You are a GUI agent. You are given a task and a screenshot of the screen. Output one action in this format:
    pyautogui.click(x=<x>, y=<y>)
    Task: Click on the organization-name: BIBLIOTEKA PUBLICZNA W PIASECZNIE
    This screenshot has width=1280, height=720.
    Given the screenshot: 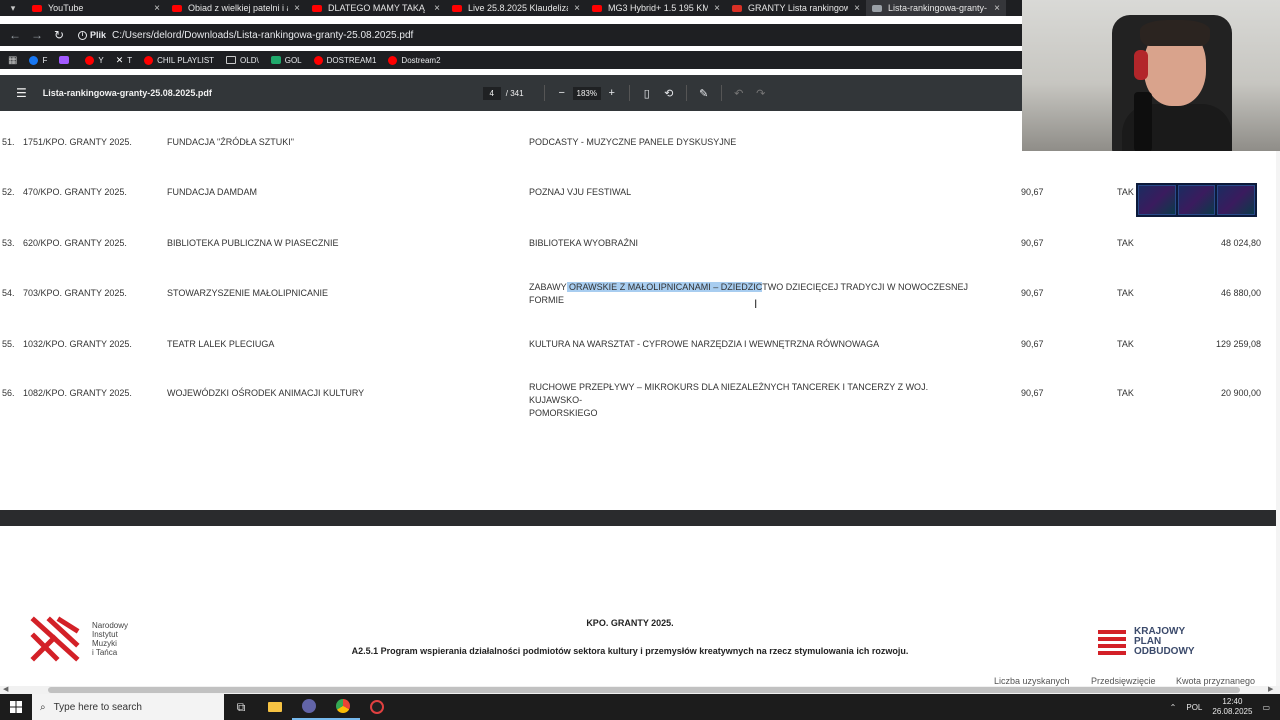 What is the action you would take?
    pyautogui.click(x=253, y=243)
    